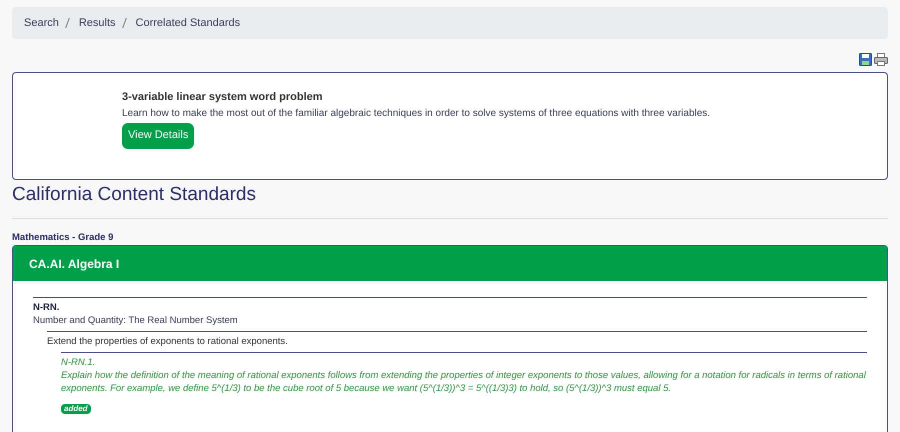 The height and width of the screenshot is (432, 900). I want to click on standard-code: N-RN.1., so click(78, 362).